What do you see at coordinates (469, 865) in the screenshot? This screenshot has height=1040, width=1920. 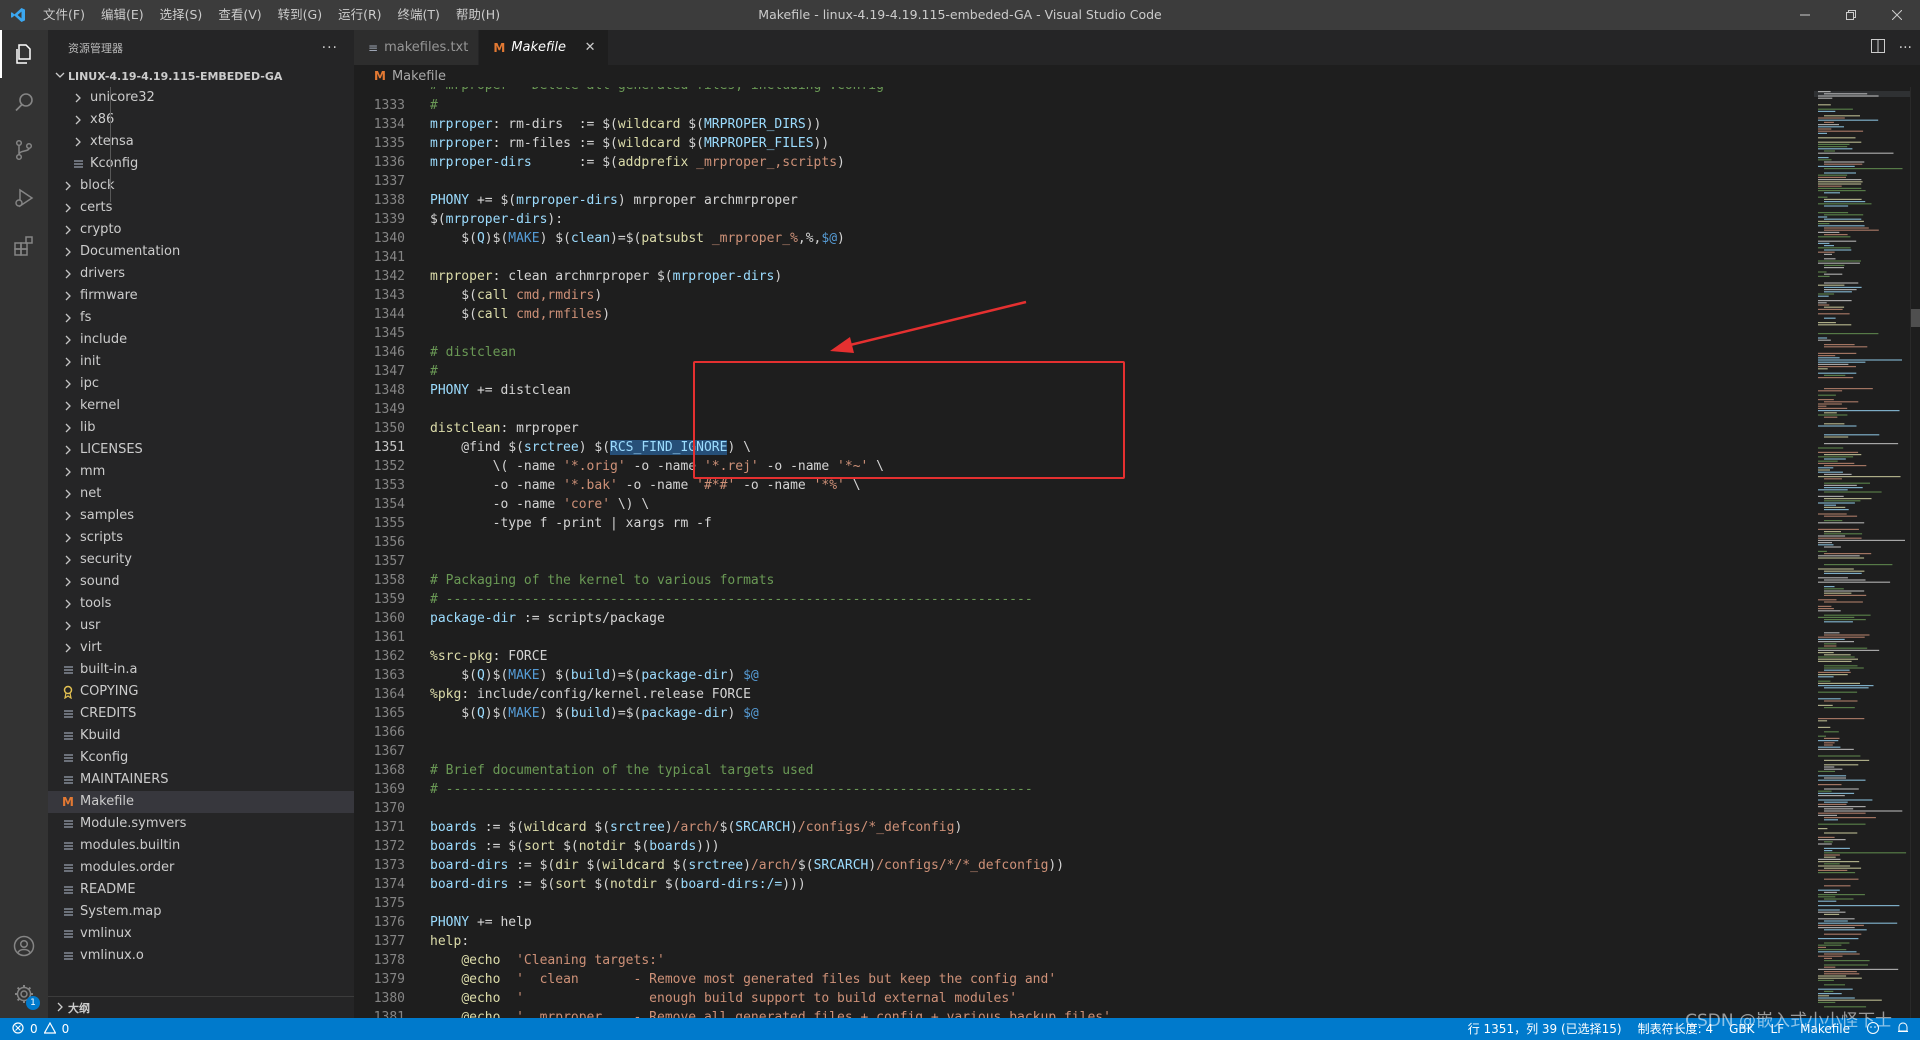 I see `code-token: board-dirs` at bounding box center [469, 865].